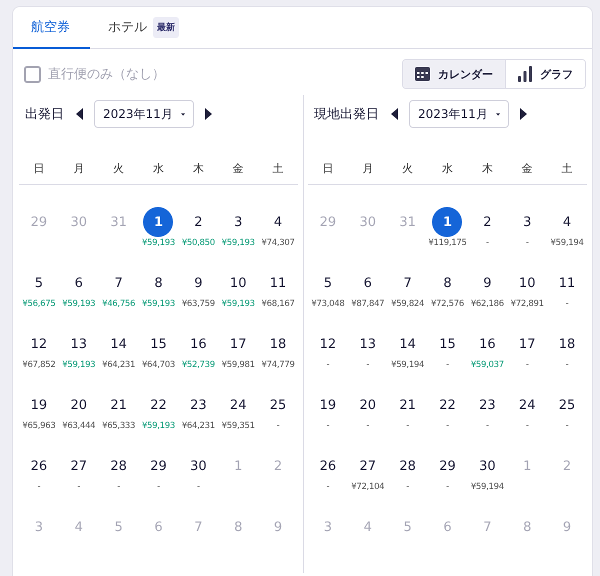 The height and width of the screenshot is (576, 600). I want to click on fare-price: ¥72,576, so click(447, 304).